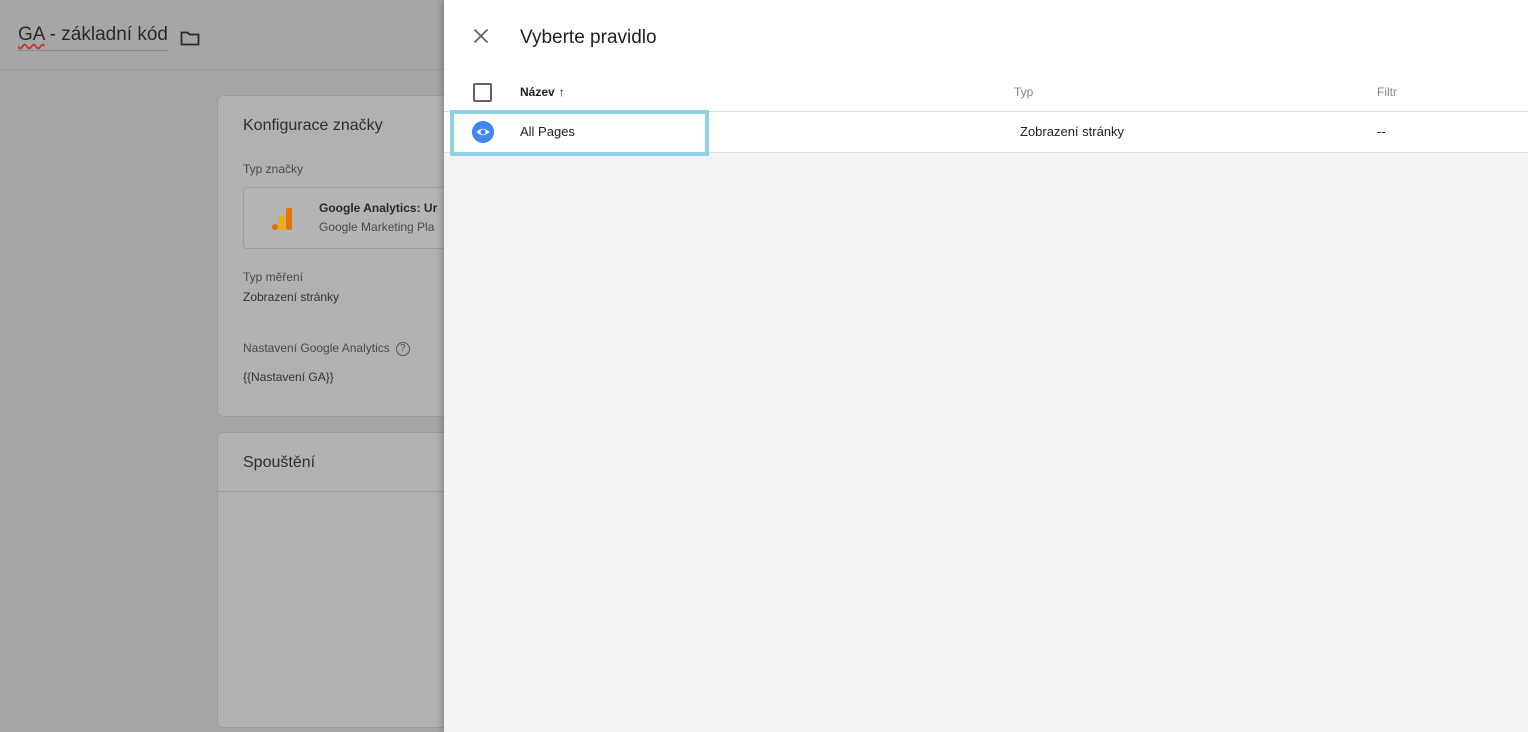  I want to click on table-row: All Pages Zobrazení stránky --, so click(986, 132).